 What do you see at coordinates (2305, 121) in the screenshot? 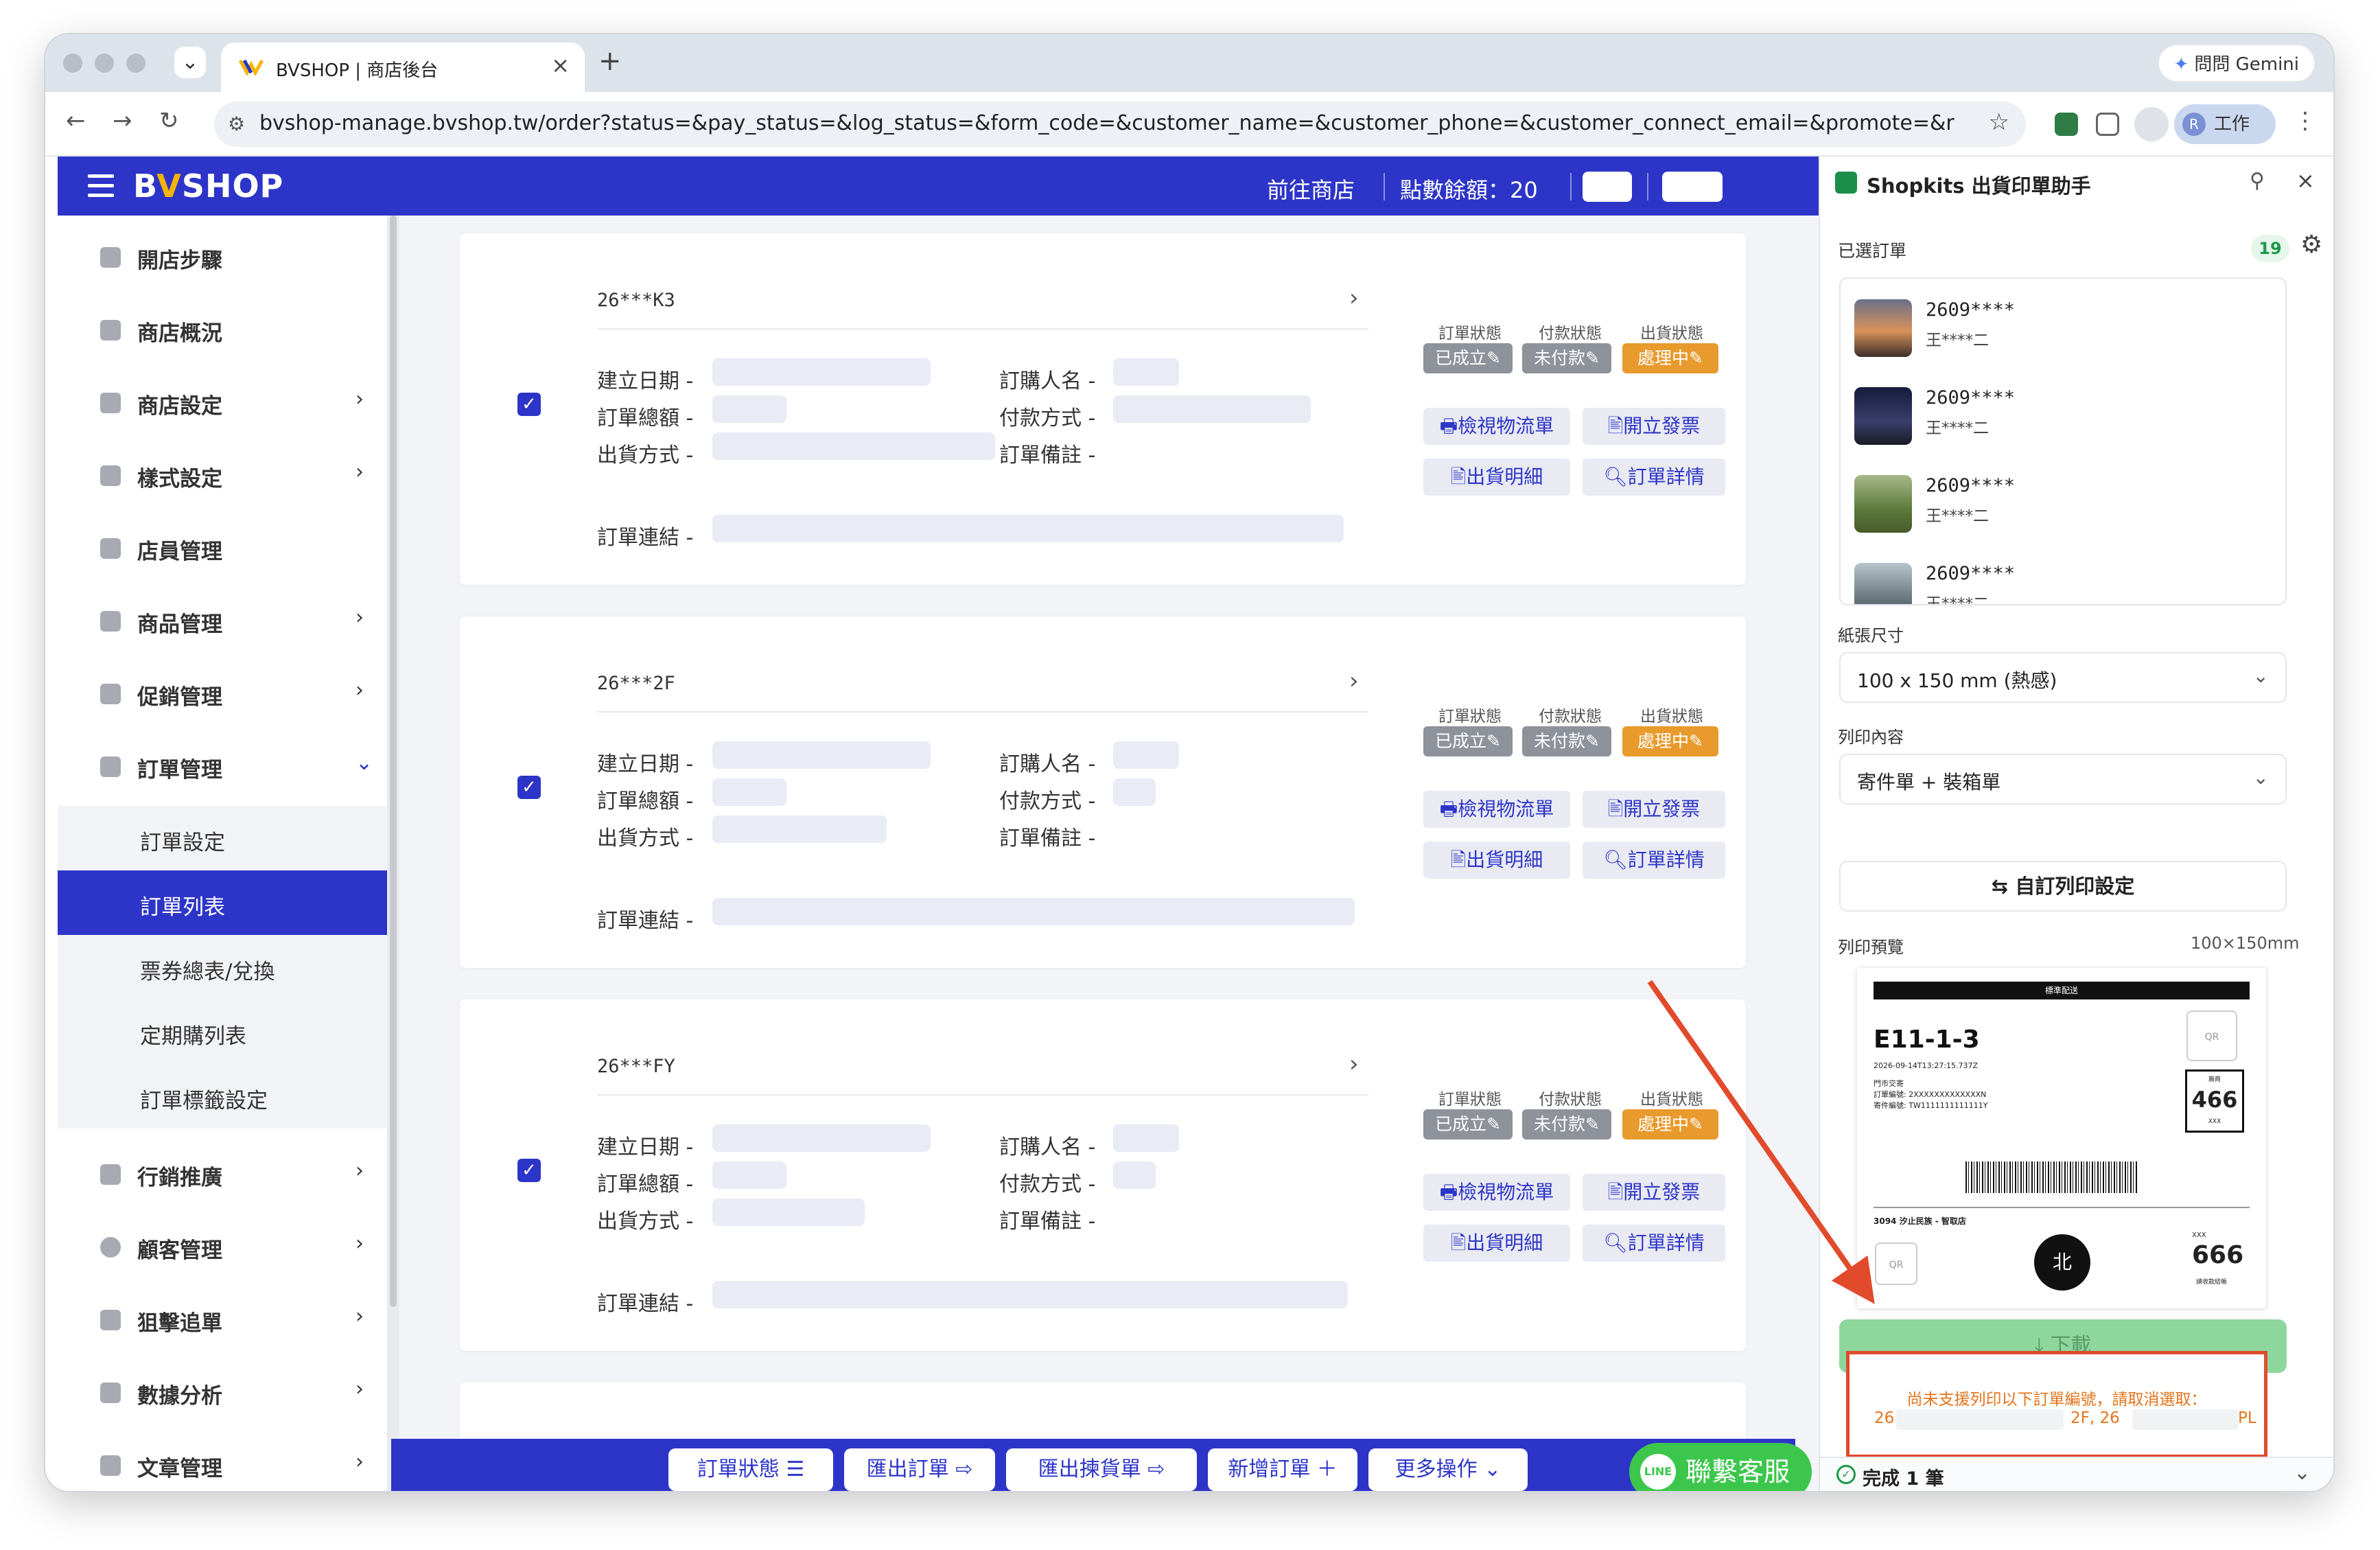
I see `browser-menu-icon: ⋮` at bounding box center [2305, 121].